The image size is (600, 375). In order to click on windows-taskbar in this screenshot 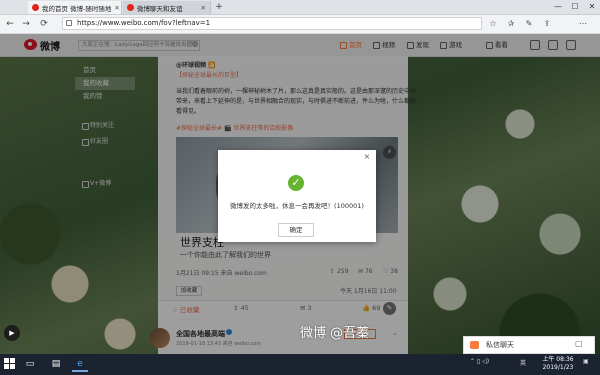, I will do `click(300, 364)`.